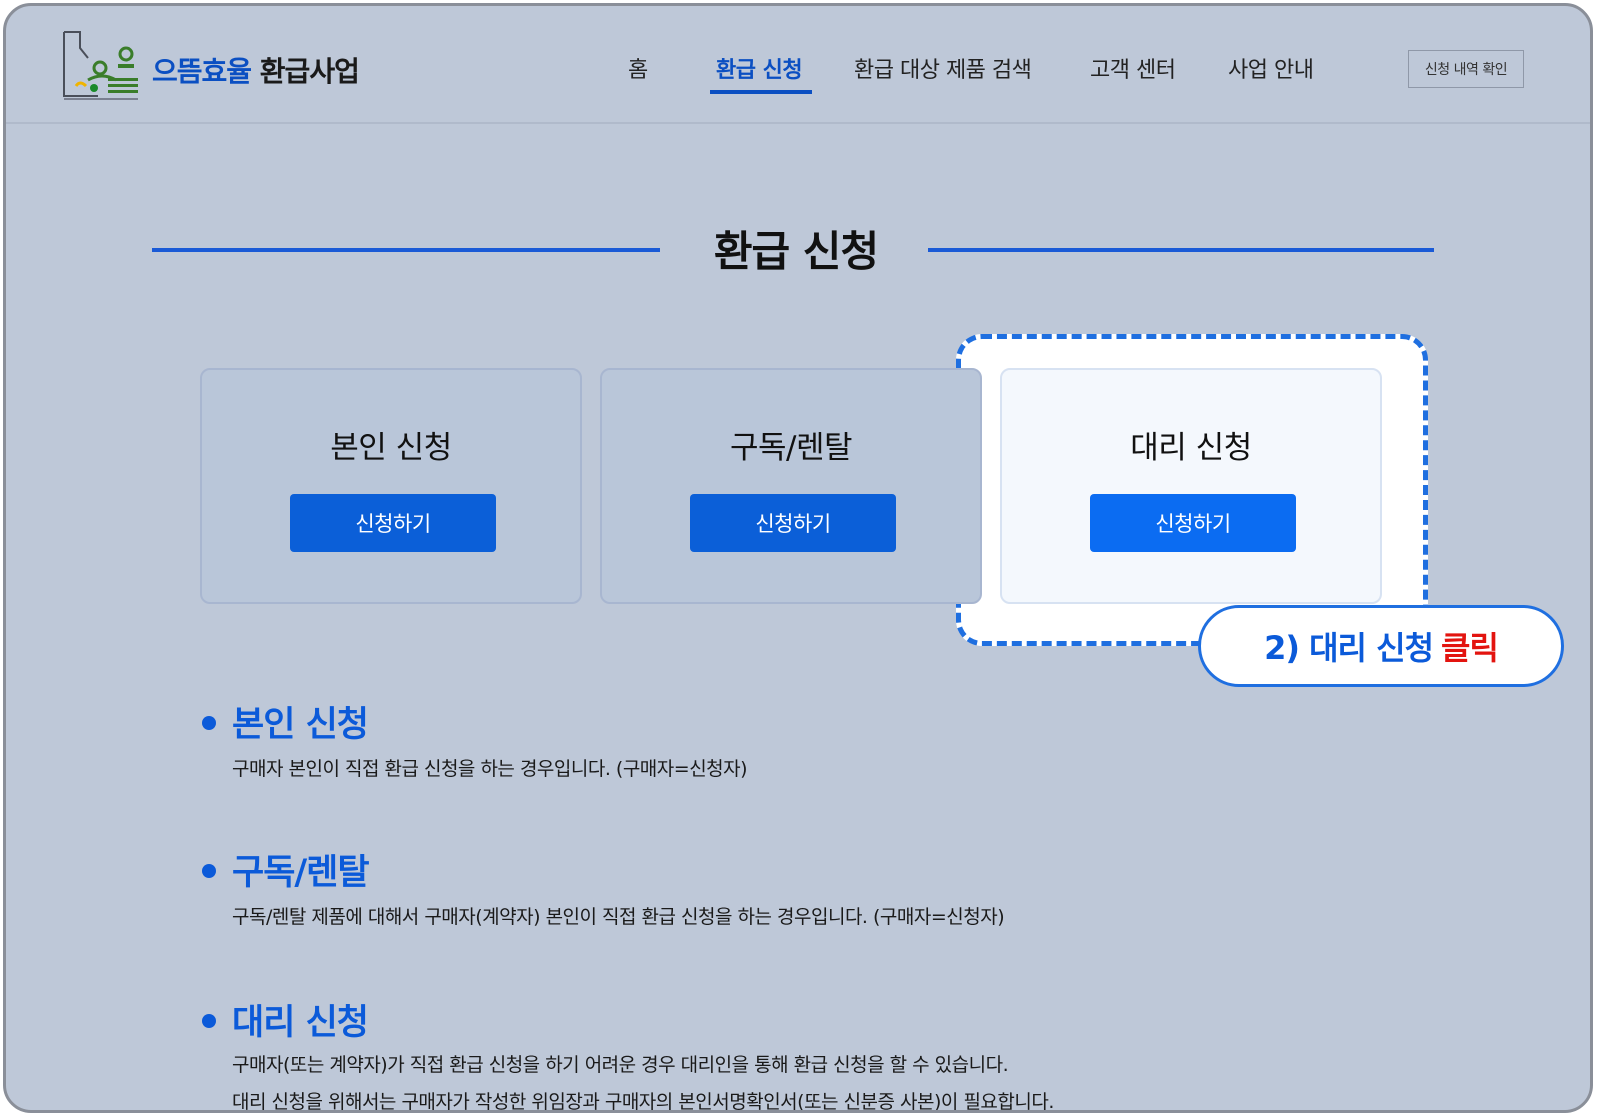 Image resolution: width=1600 pixels, height=1119 pixels. Describe the element at coordinates (1349, 648) in the screenshot. I see `callout-step-text: 2) 대리 신청` at that location.